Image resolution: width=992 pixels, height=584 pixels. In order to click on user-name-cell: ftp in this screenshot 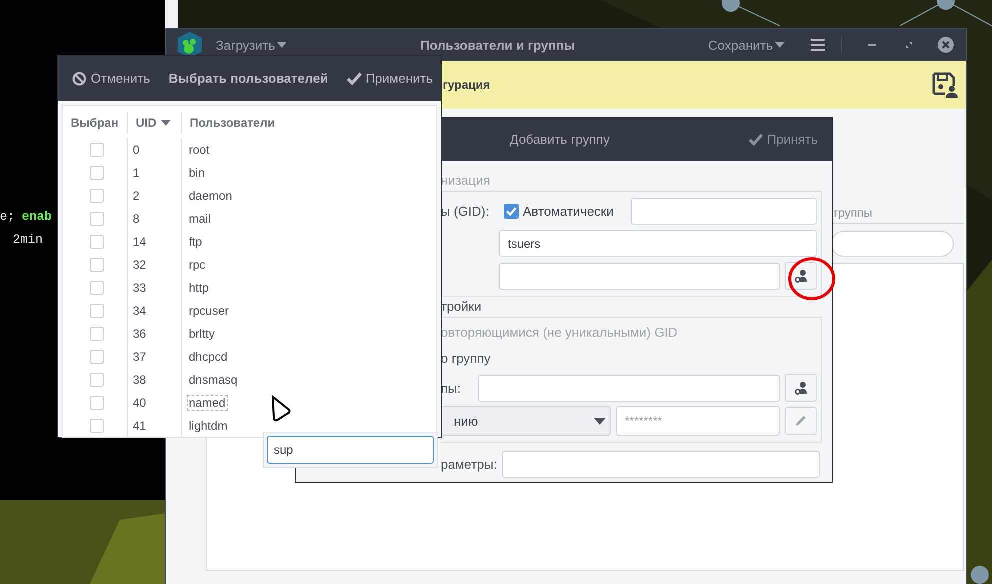, I will do `click(195, 242)`.